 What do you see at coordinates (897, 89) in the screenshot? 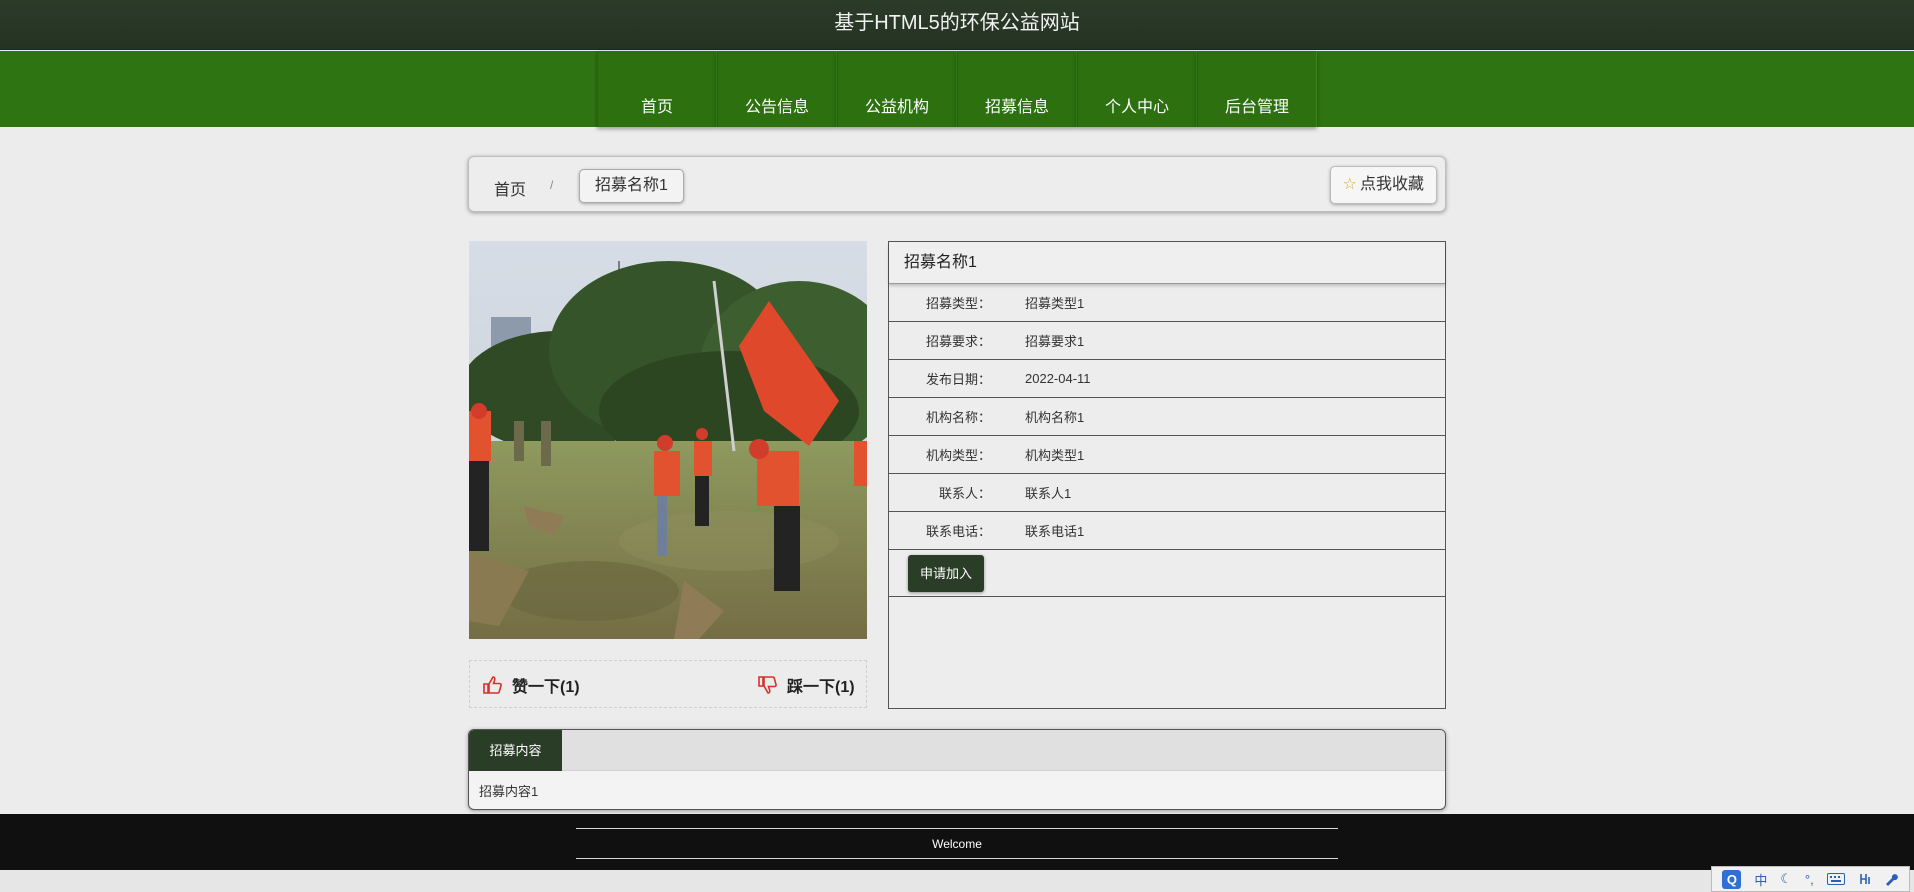
I see `nav-item-organizations: 公益机构` at bounding box center [897, 89].